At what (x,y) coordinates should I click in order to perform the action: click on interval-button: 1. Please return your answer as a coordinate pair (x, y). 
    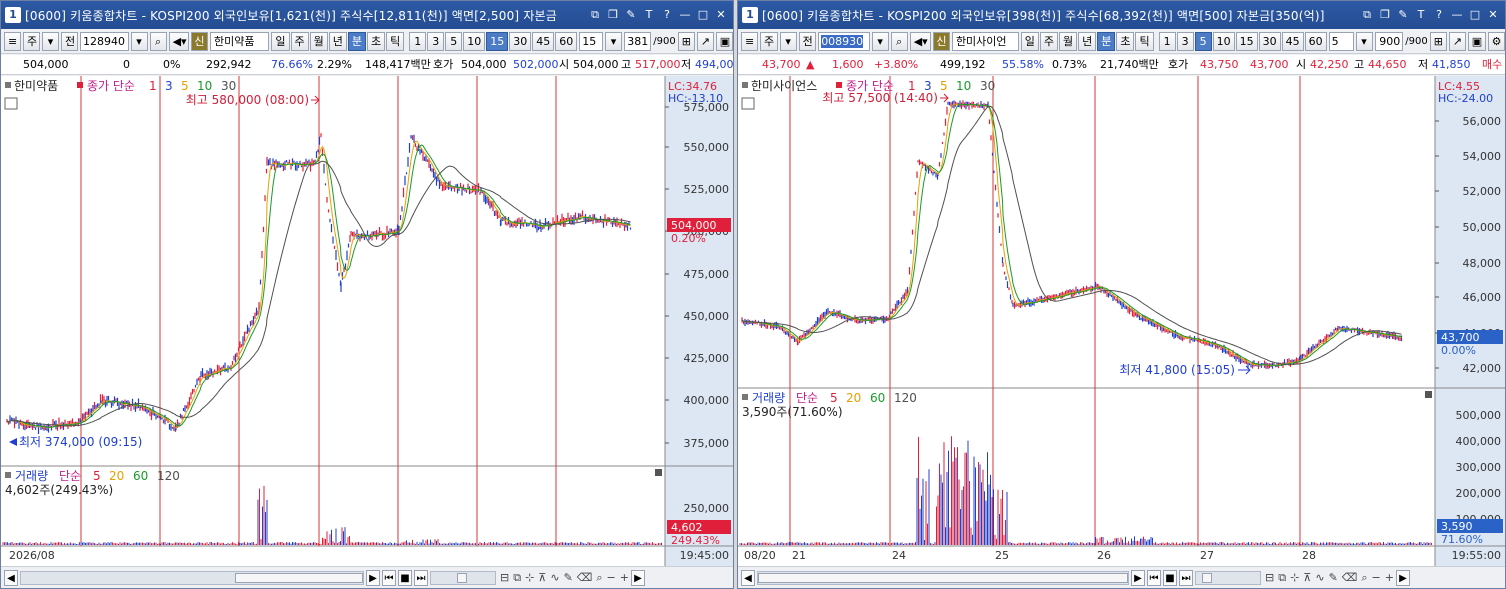
    Looking at the image, I should click on (418, 41).